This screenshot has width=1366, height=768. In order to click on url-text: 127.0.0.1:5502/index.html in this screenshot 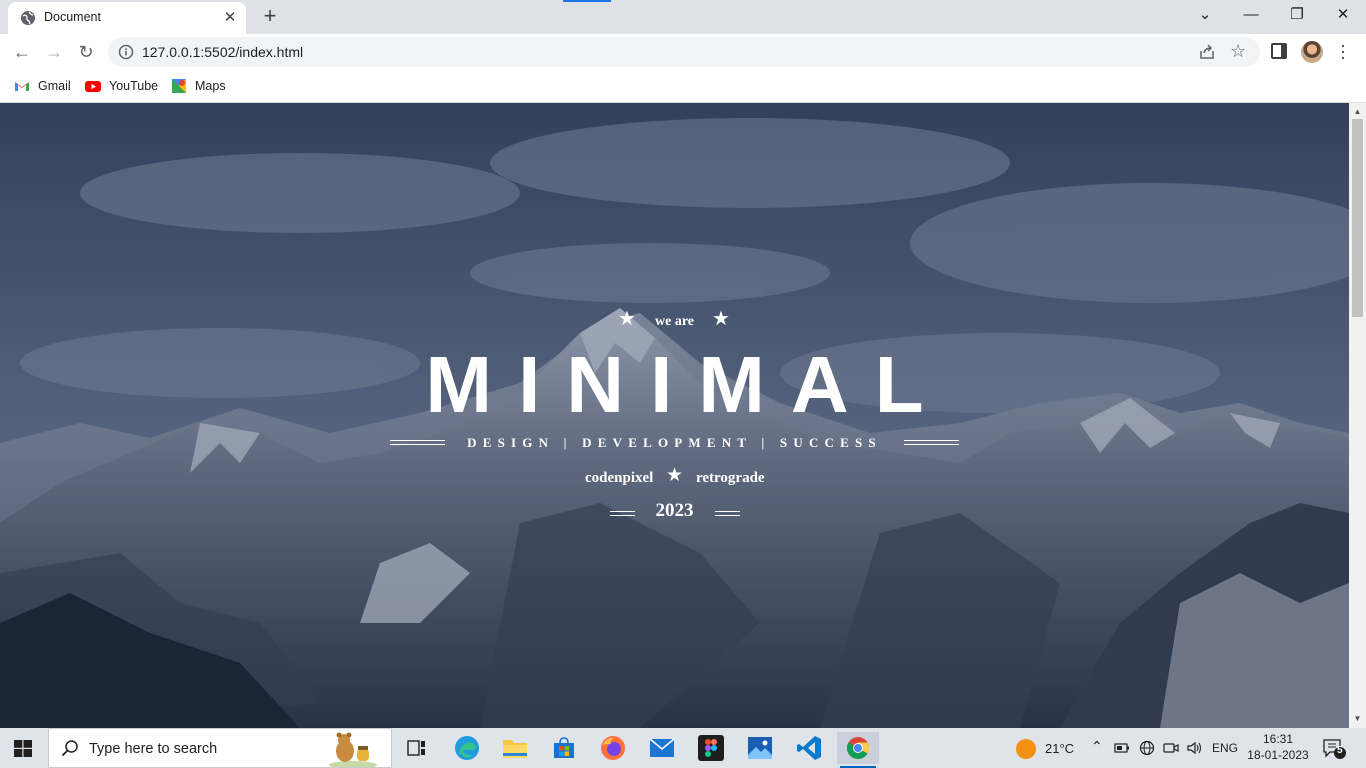, I will do `click(222, 52)`.